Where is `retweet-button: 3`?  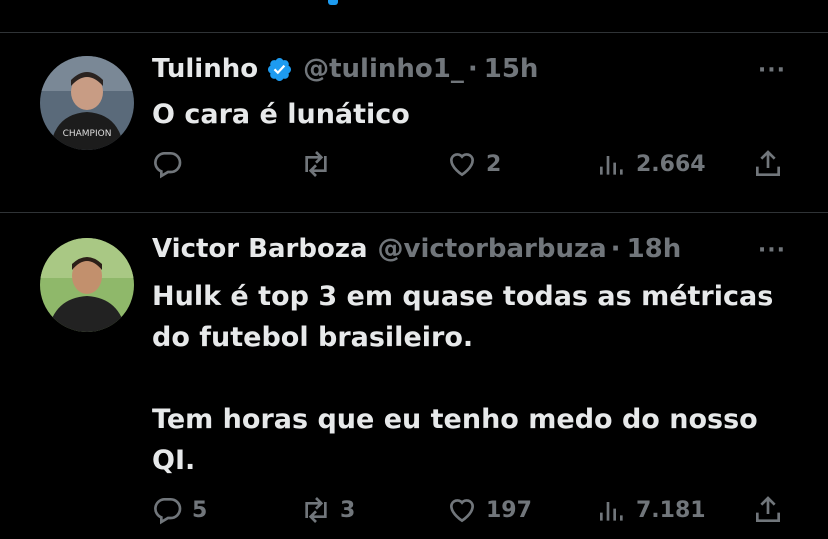 retweet-button: 3 is located at coordinates (327, 510).